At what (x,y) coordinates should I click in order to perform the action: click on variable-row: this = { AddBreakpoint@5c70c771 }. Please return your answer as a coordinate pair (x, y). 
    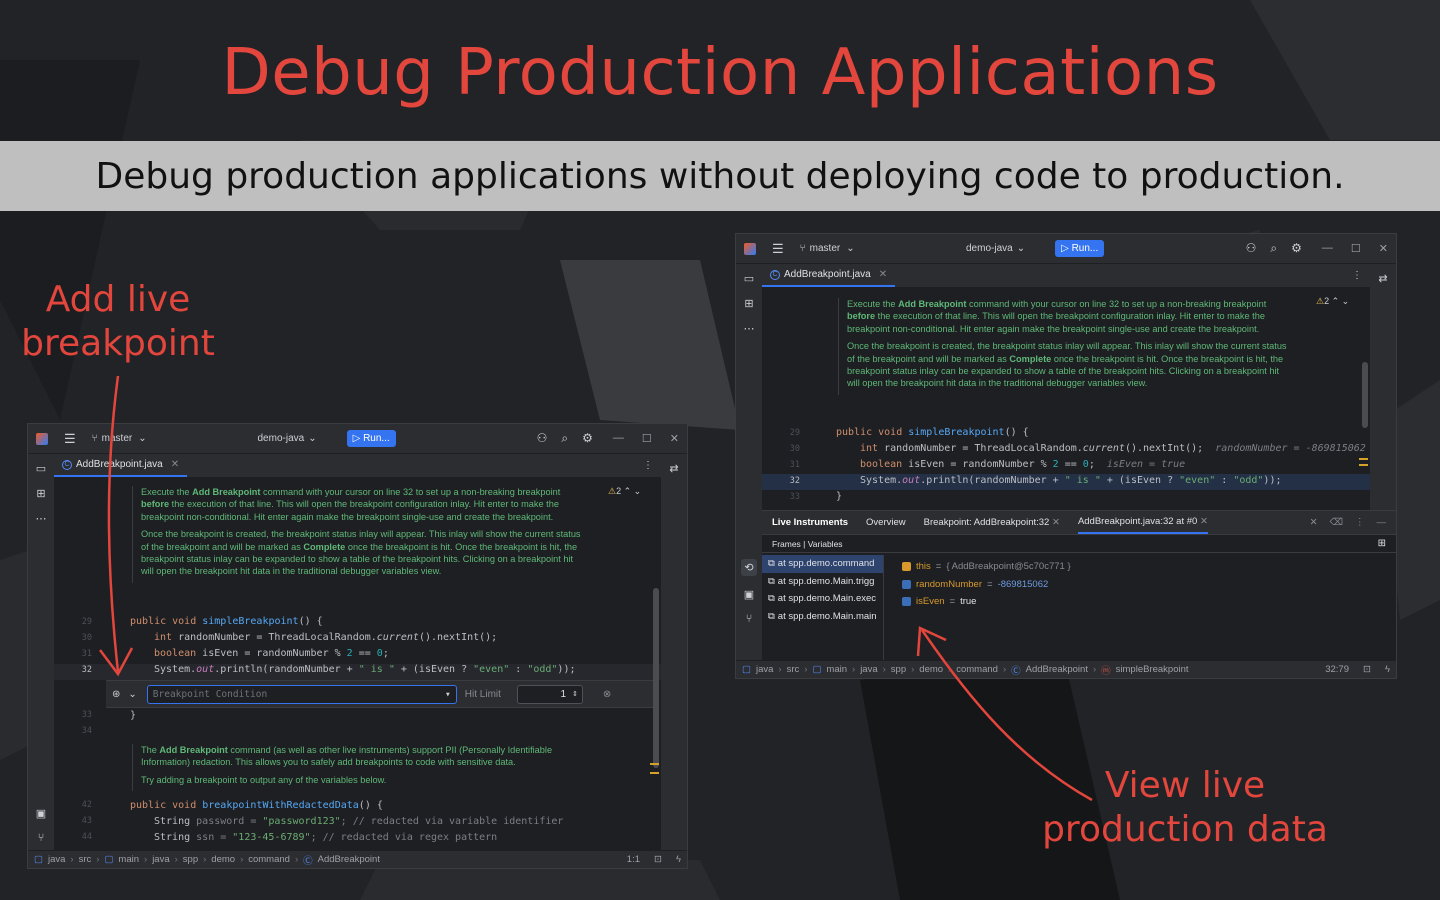
    Looking at the image, I should click on (986, 567).